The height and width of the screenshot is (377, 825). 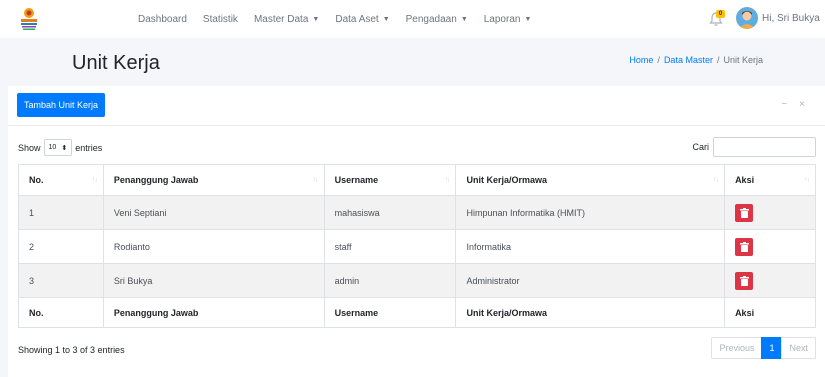 I want to click on add-unit-kerja-button: Tambah Unit Kerja, so click(x=61, y=105).